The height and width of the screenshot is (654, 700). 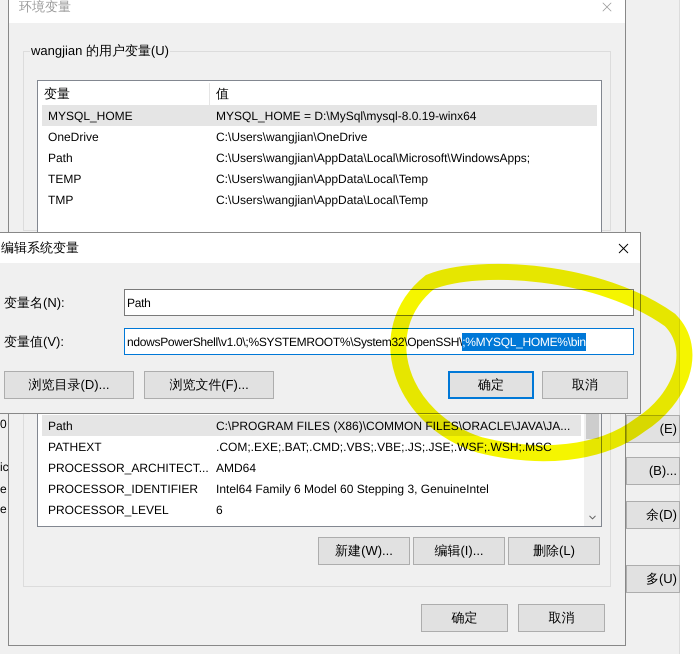 I want to click on list-row: TMP C:\Users\wangjian\AppData\Local\Temp, so click(x=319, y=199).